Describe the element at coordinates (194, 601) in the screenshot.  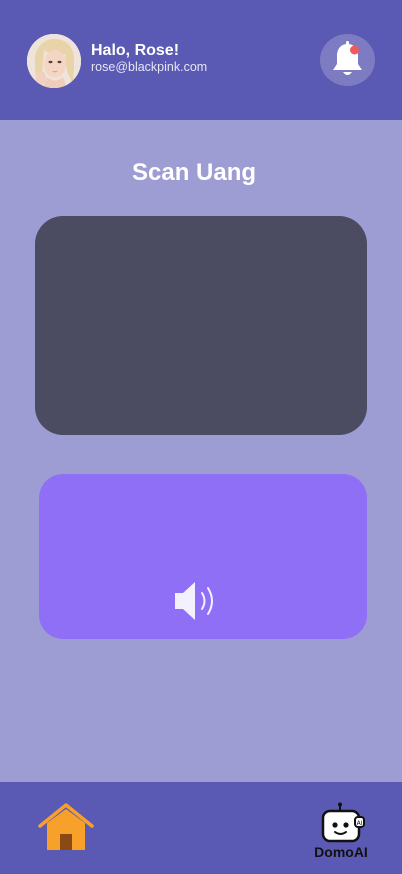
I see `speaker-icon` at that location.